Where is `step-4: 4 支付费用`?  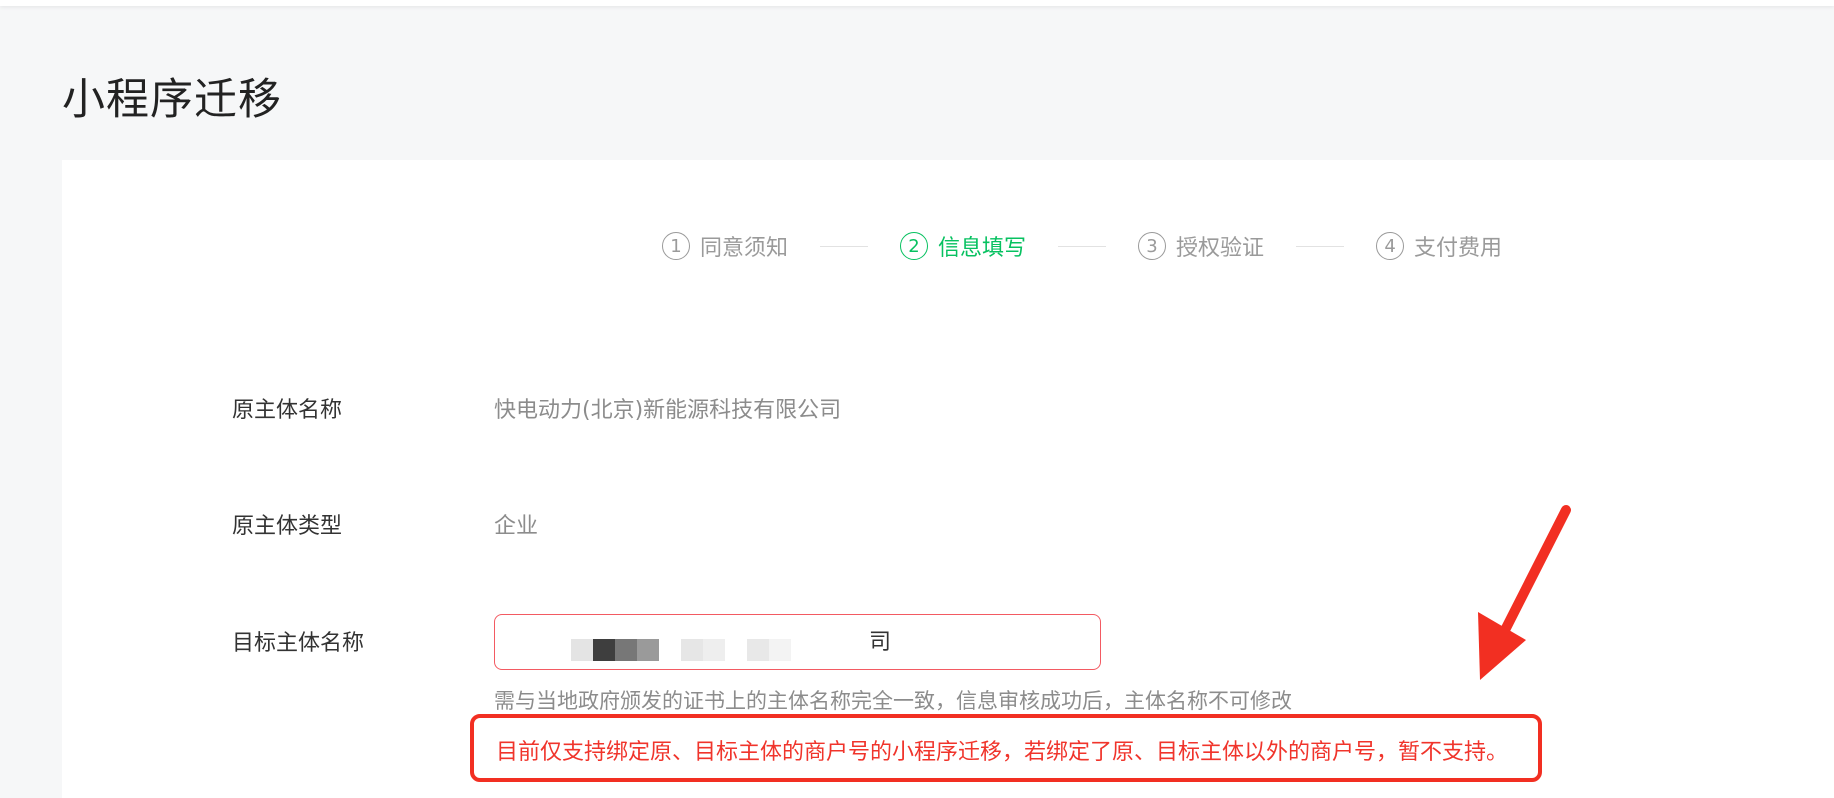 step-4: 4 支付费用 is located at coordinates (1439, 246).